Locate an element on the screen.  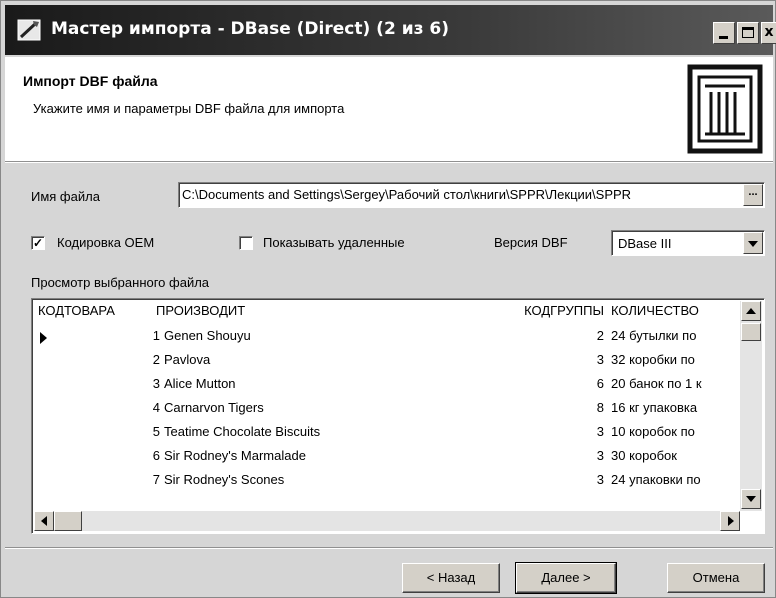
header-divider is located at coordinates (389, 162).